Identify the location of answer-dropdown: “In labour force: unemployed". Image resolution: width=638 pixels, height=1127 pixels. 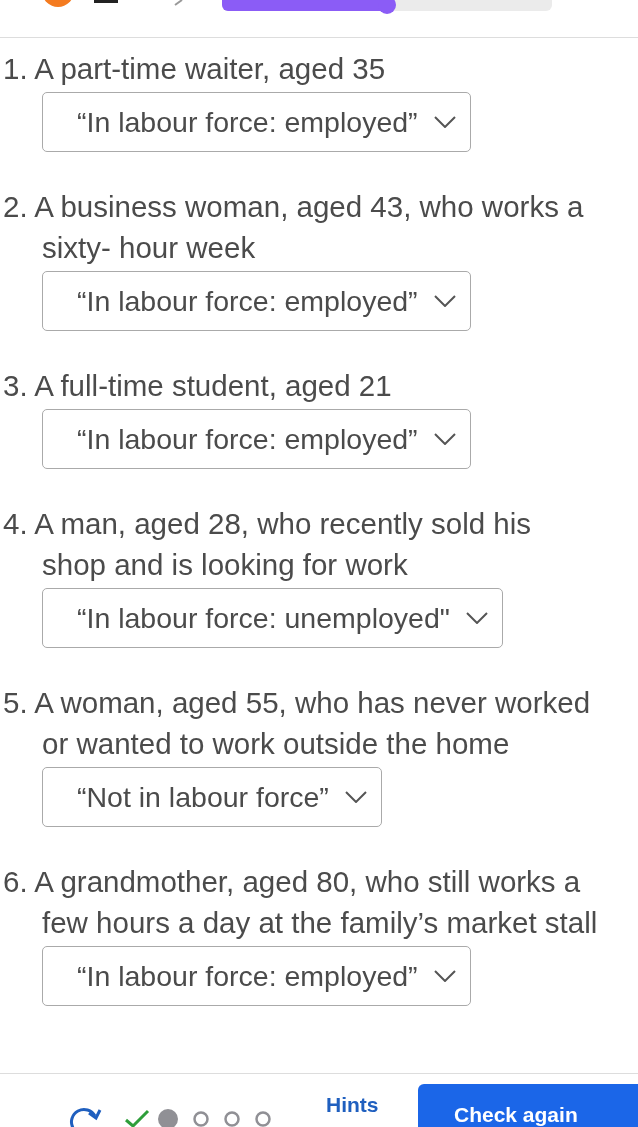
(272, 618).